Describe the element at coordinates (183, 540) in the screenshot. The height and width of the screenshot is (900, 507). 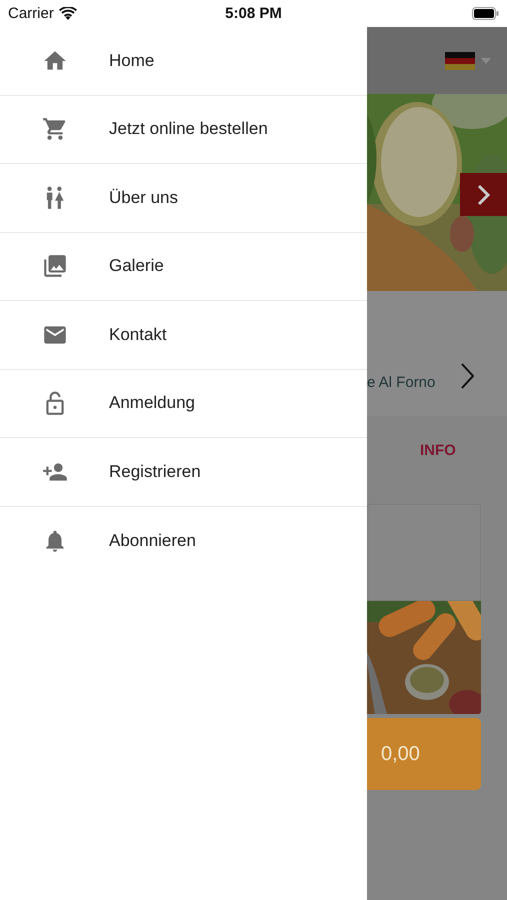
I see `menu-item: Abonnieren` at that location.